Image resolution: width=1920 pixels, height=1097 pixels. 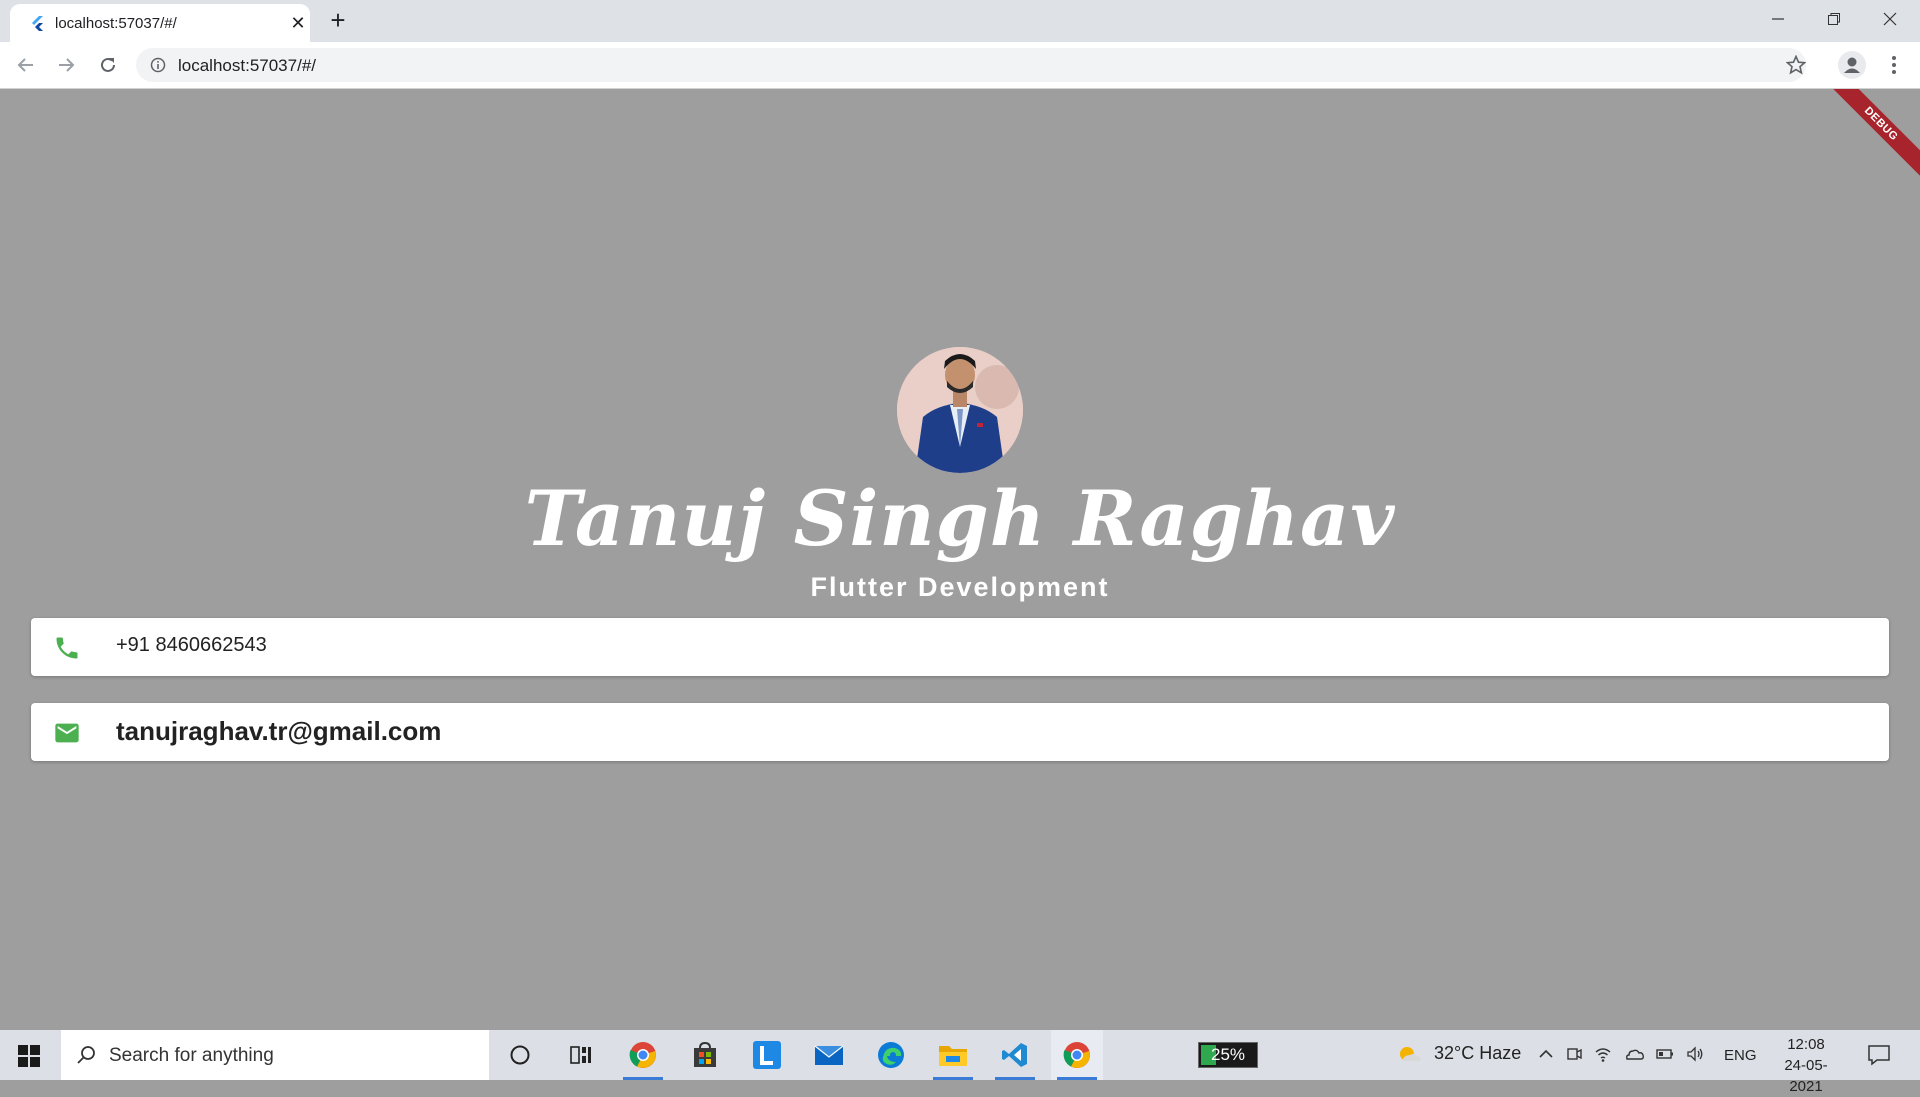 I want to click on taskbar-vscode, so click(x=1015, y=1055).